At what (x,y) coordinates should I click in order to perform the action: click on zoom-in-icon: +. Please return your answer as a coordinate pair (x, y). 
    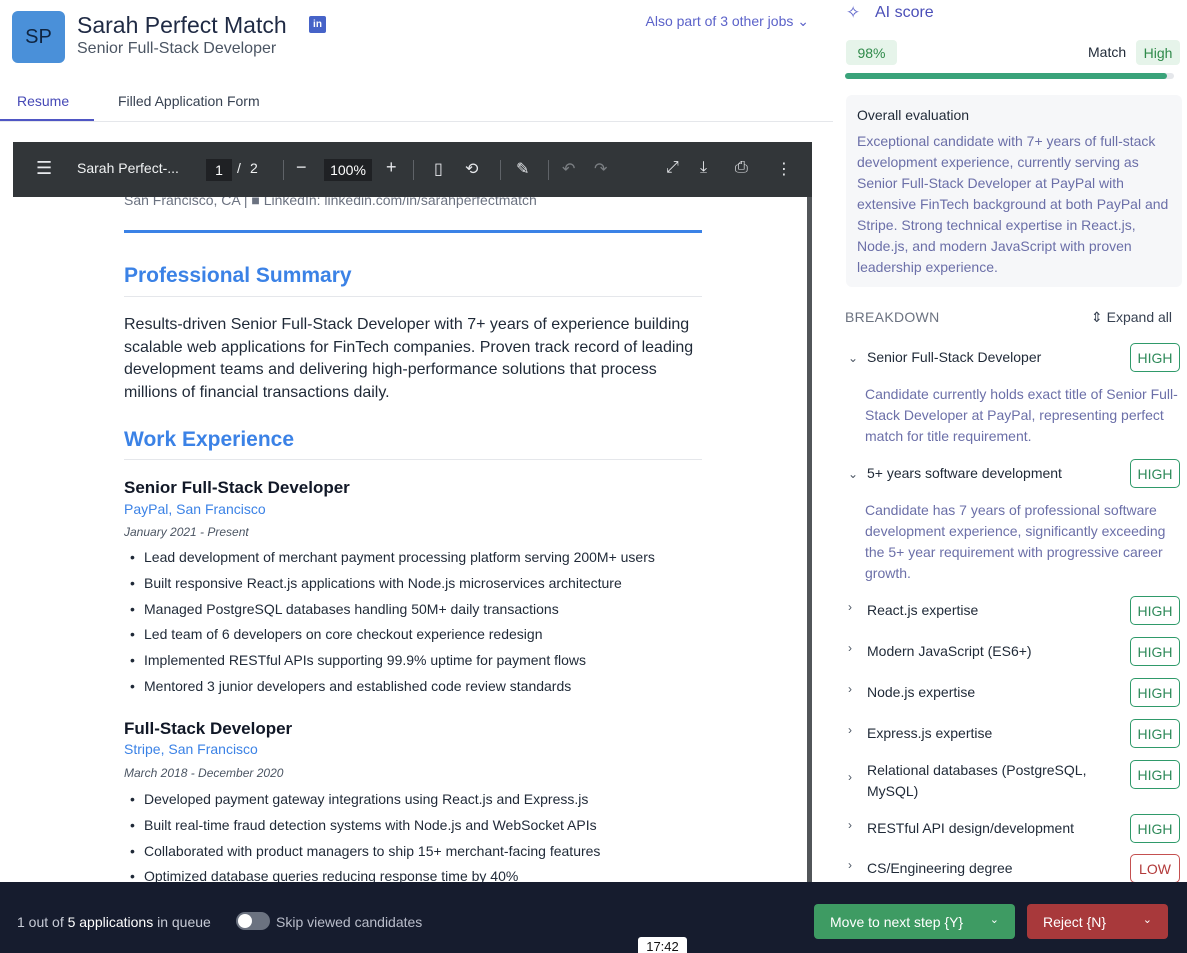
    Looking at the image, I should click on (391, 167).